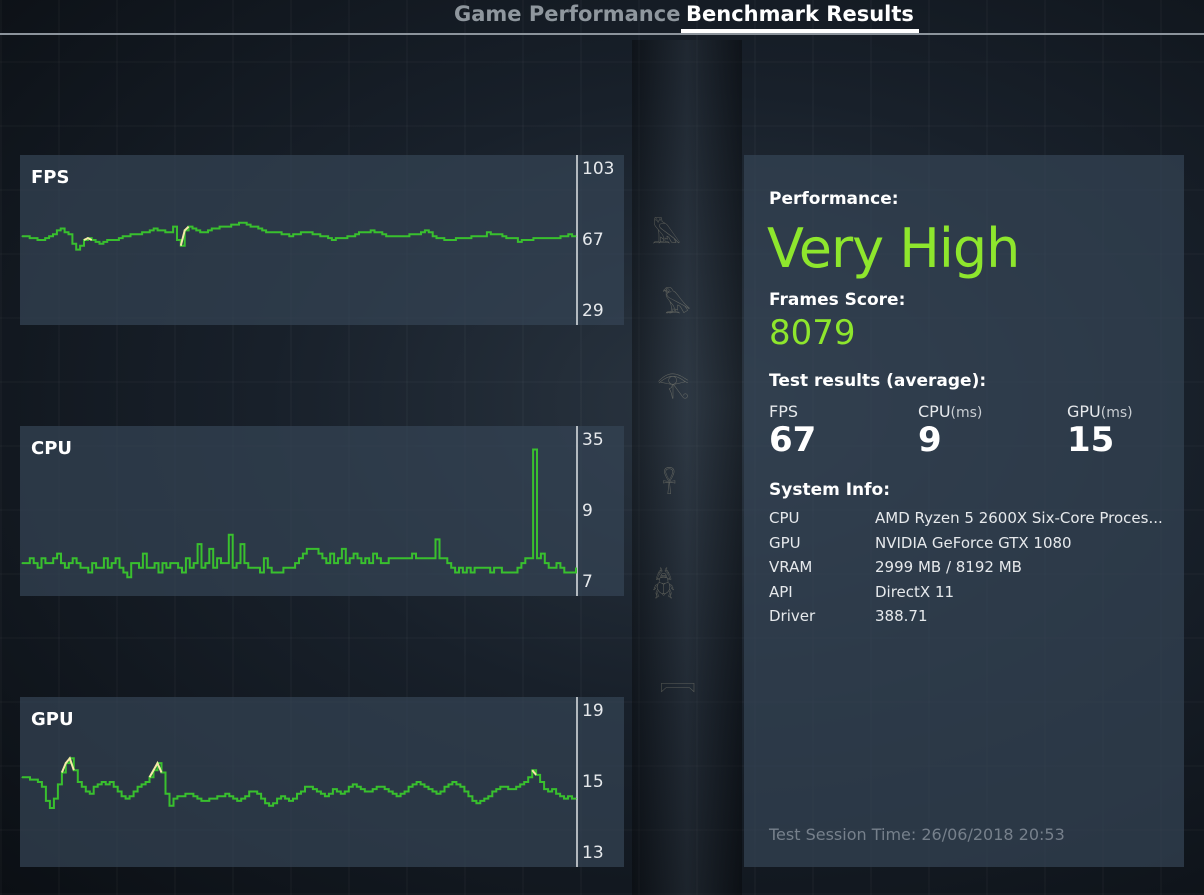  I want to click on metric-fps: FPS 67, so click(792, 430).